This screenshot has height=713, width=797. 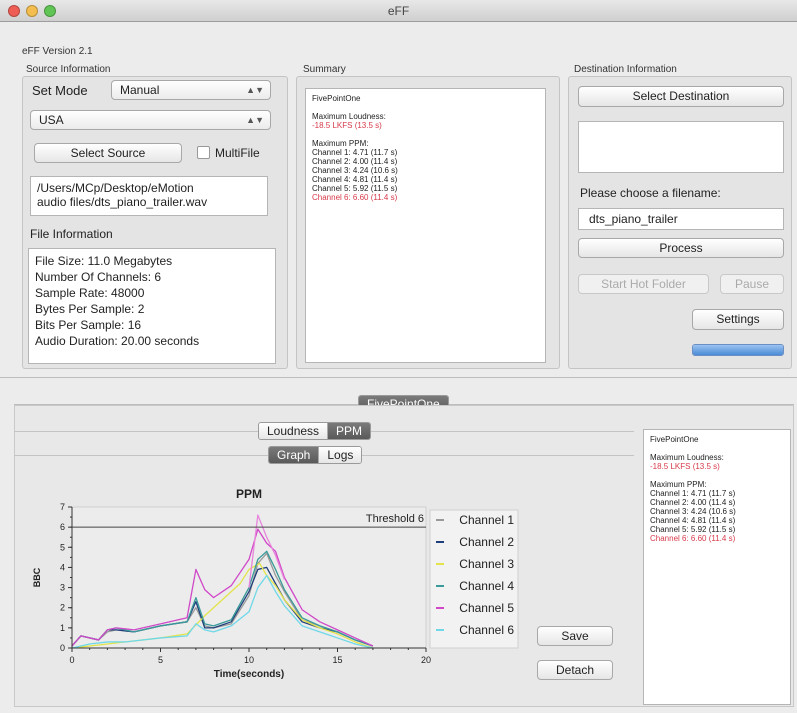 What do you see at coordinates (349, 431) in the screenshot?
I see `tab-ppm: PPM` at bounding box center [349, 431].